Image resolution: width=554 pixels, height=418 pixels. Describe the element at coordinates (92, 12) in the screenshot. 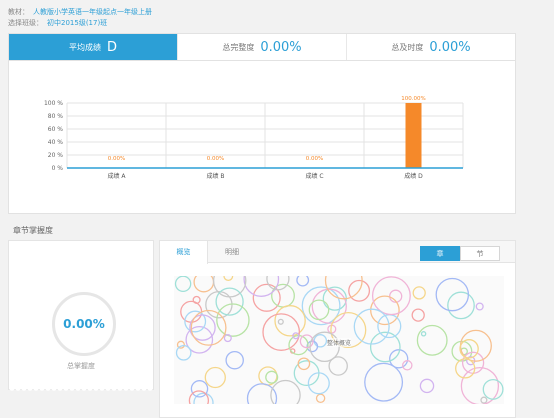

I see `textbook-value: 人教版小学英语一年级起点一年级上册` at that location.